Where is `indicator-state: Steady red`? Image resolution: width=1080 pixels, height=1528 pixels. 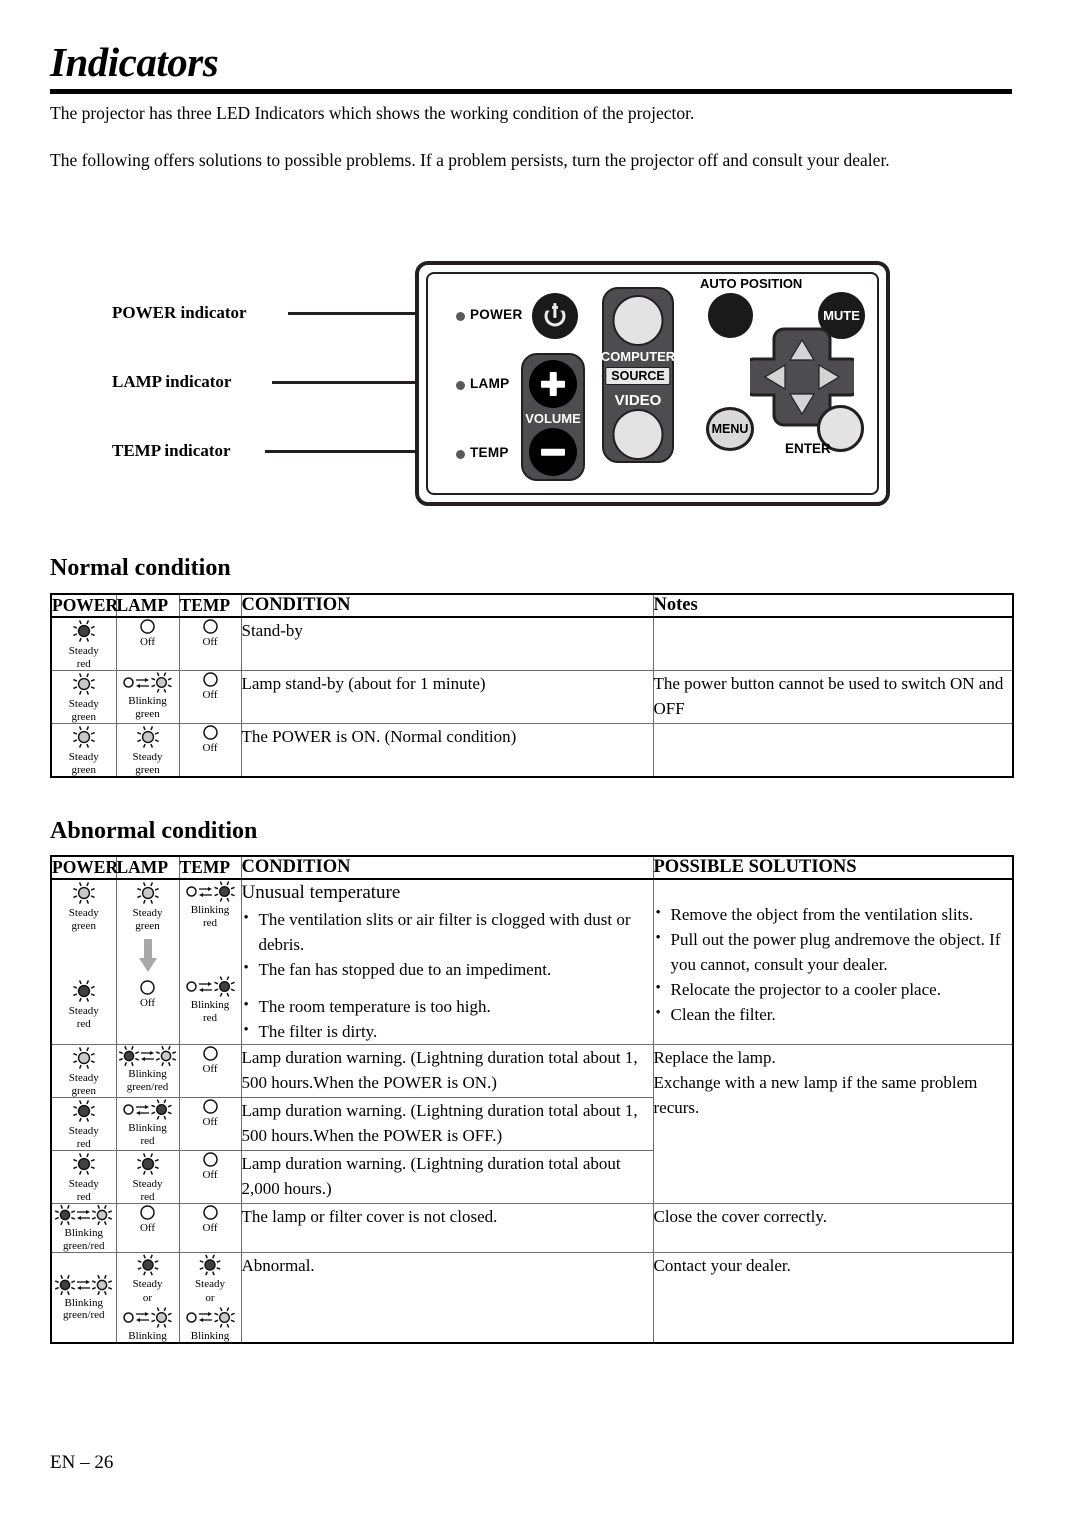 indicator-state: Steady red is located at coordinates (148, 1177).